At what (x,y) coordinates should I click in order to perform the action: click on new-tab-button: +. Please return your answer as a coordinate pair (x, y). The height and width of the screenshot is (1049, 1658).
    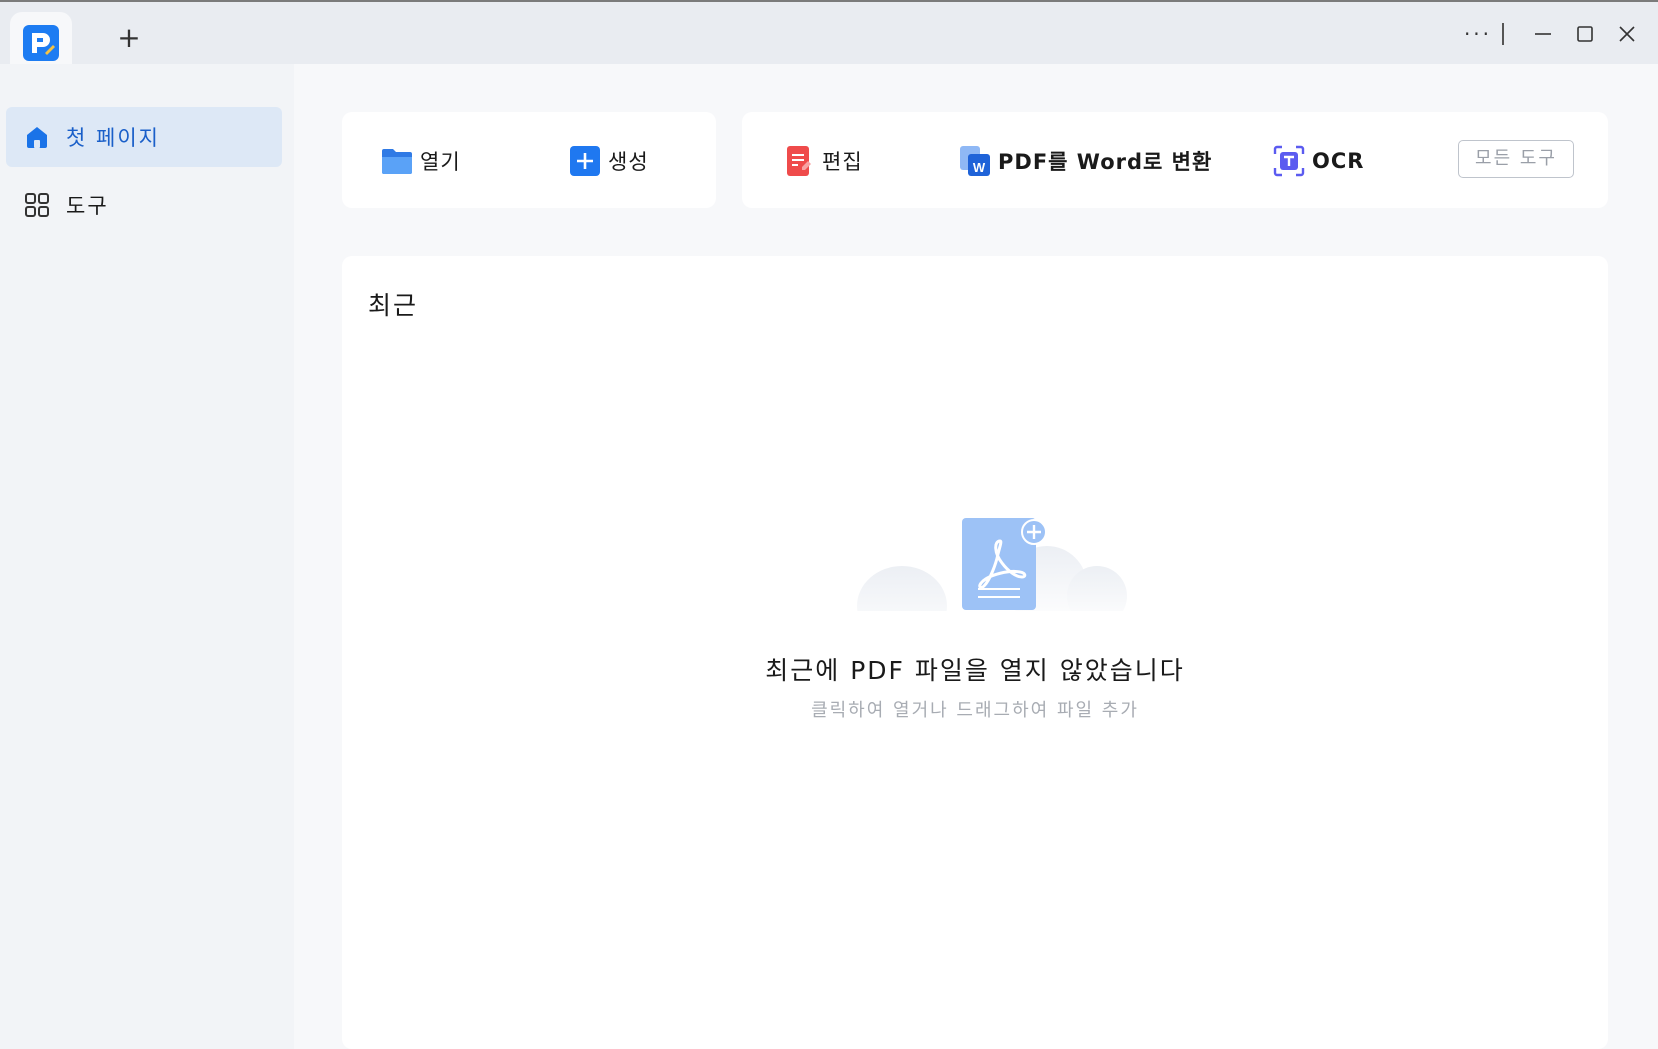
    Looking at the image, I should click on (129, 39).